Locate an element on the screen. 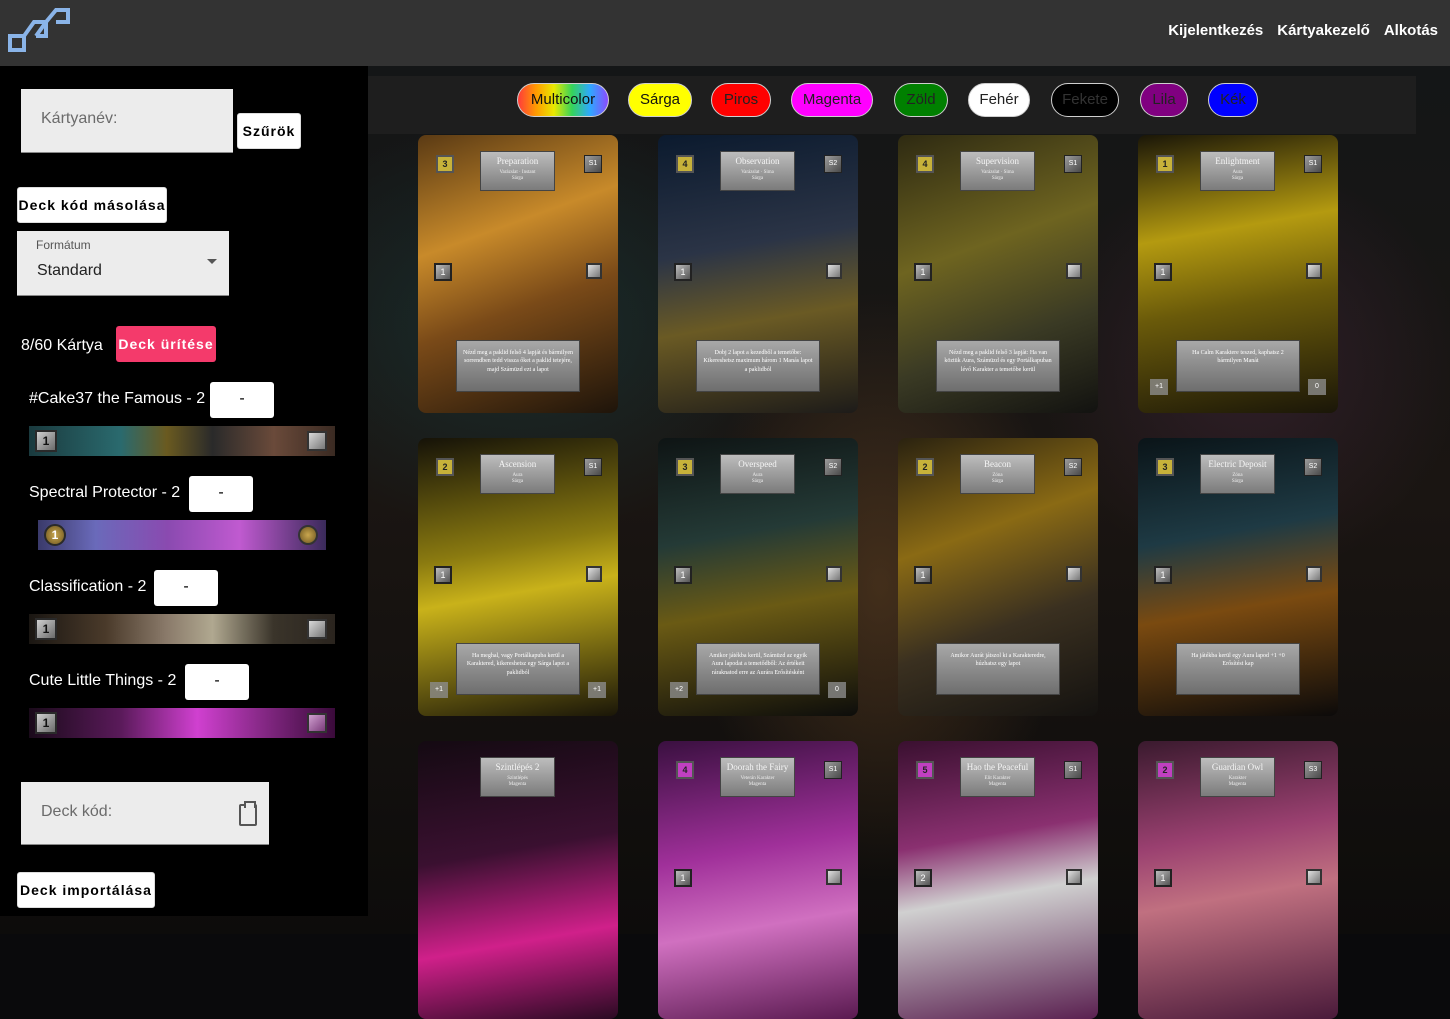  card-type: Varázslat · Sima is located at coordinates (757, 172).